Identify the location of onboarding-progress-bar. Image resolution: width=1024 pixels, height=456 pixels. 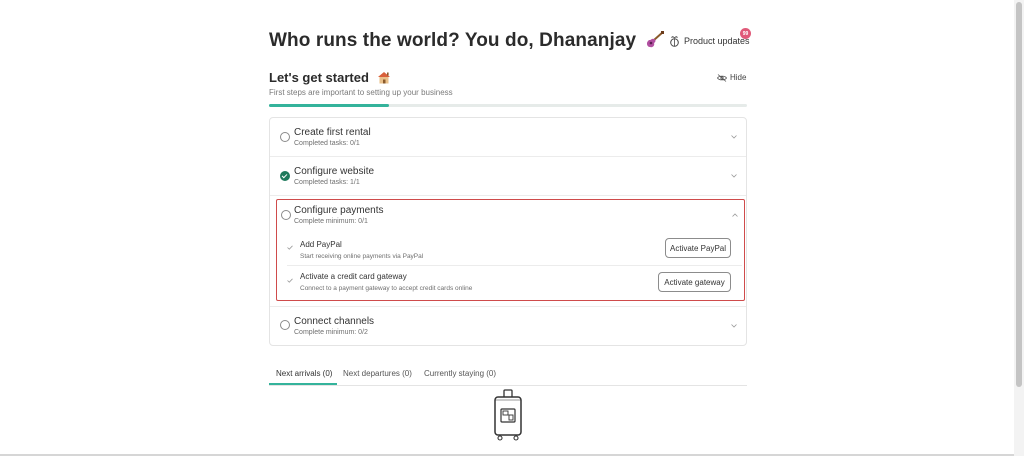
(508, 105).